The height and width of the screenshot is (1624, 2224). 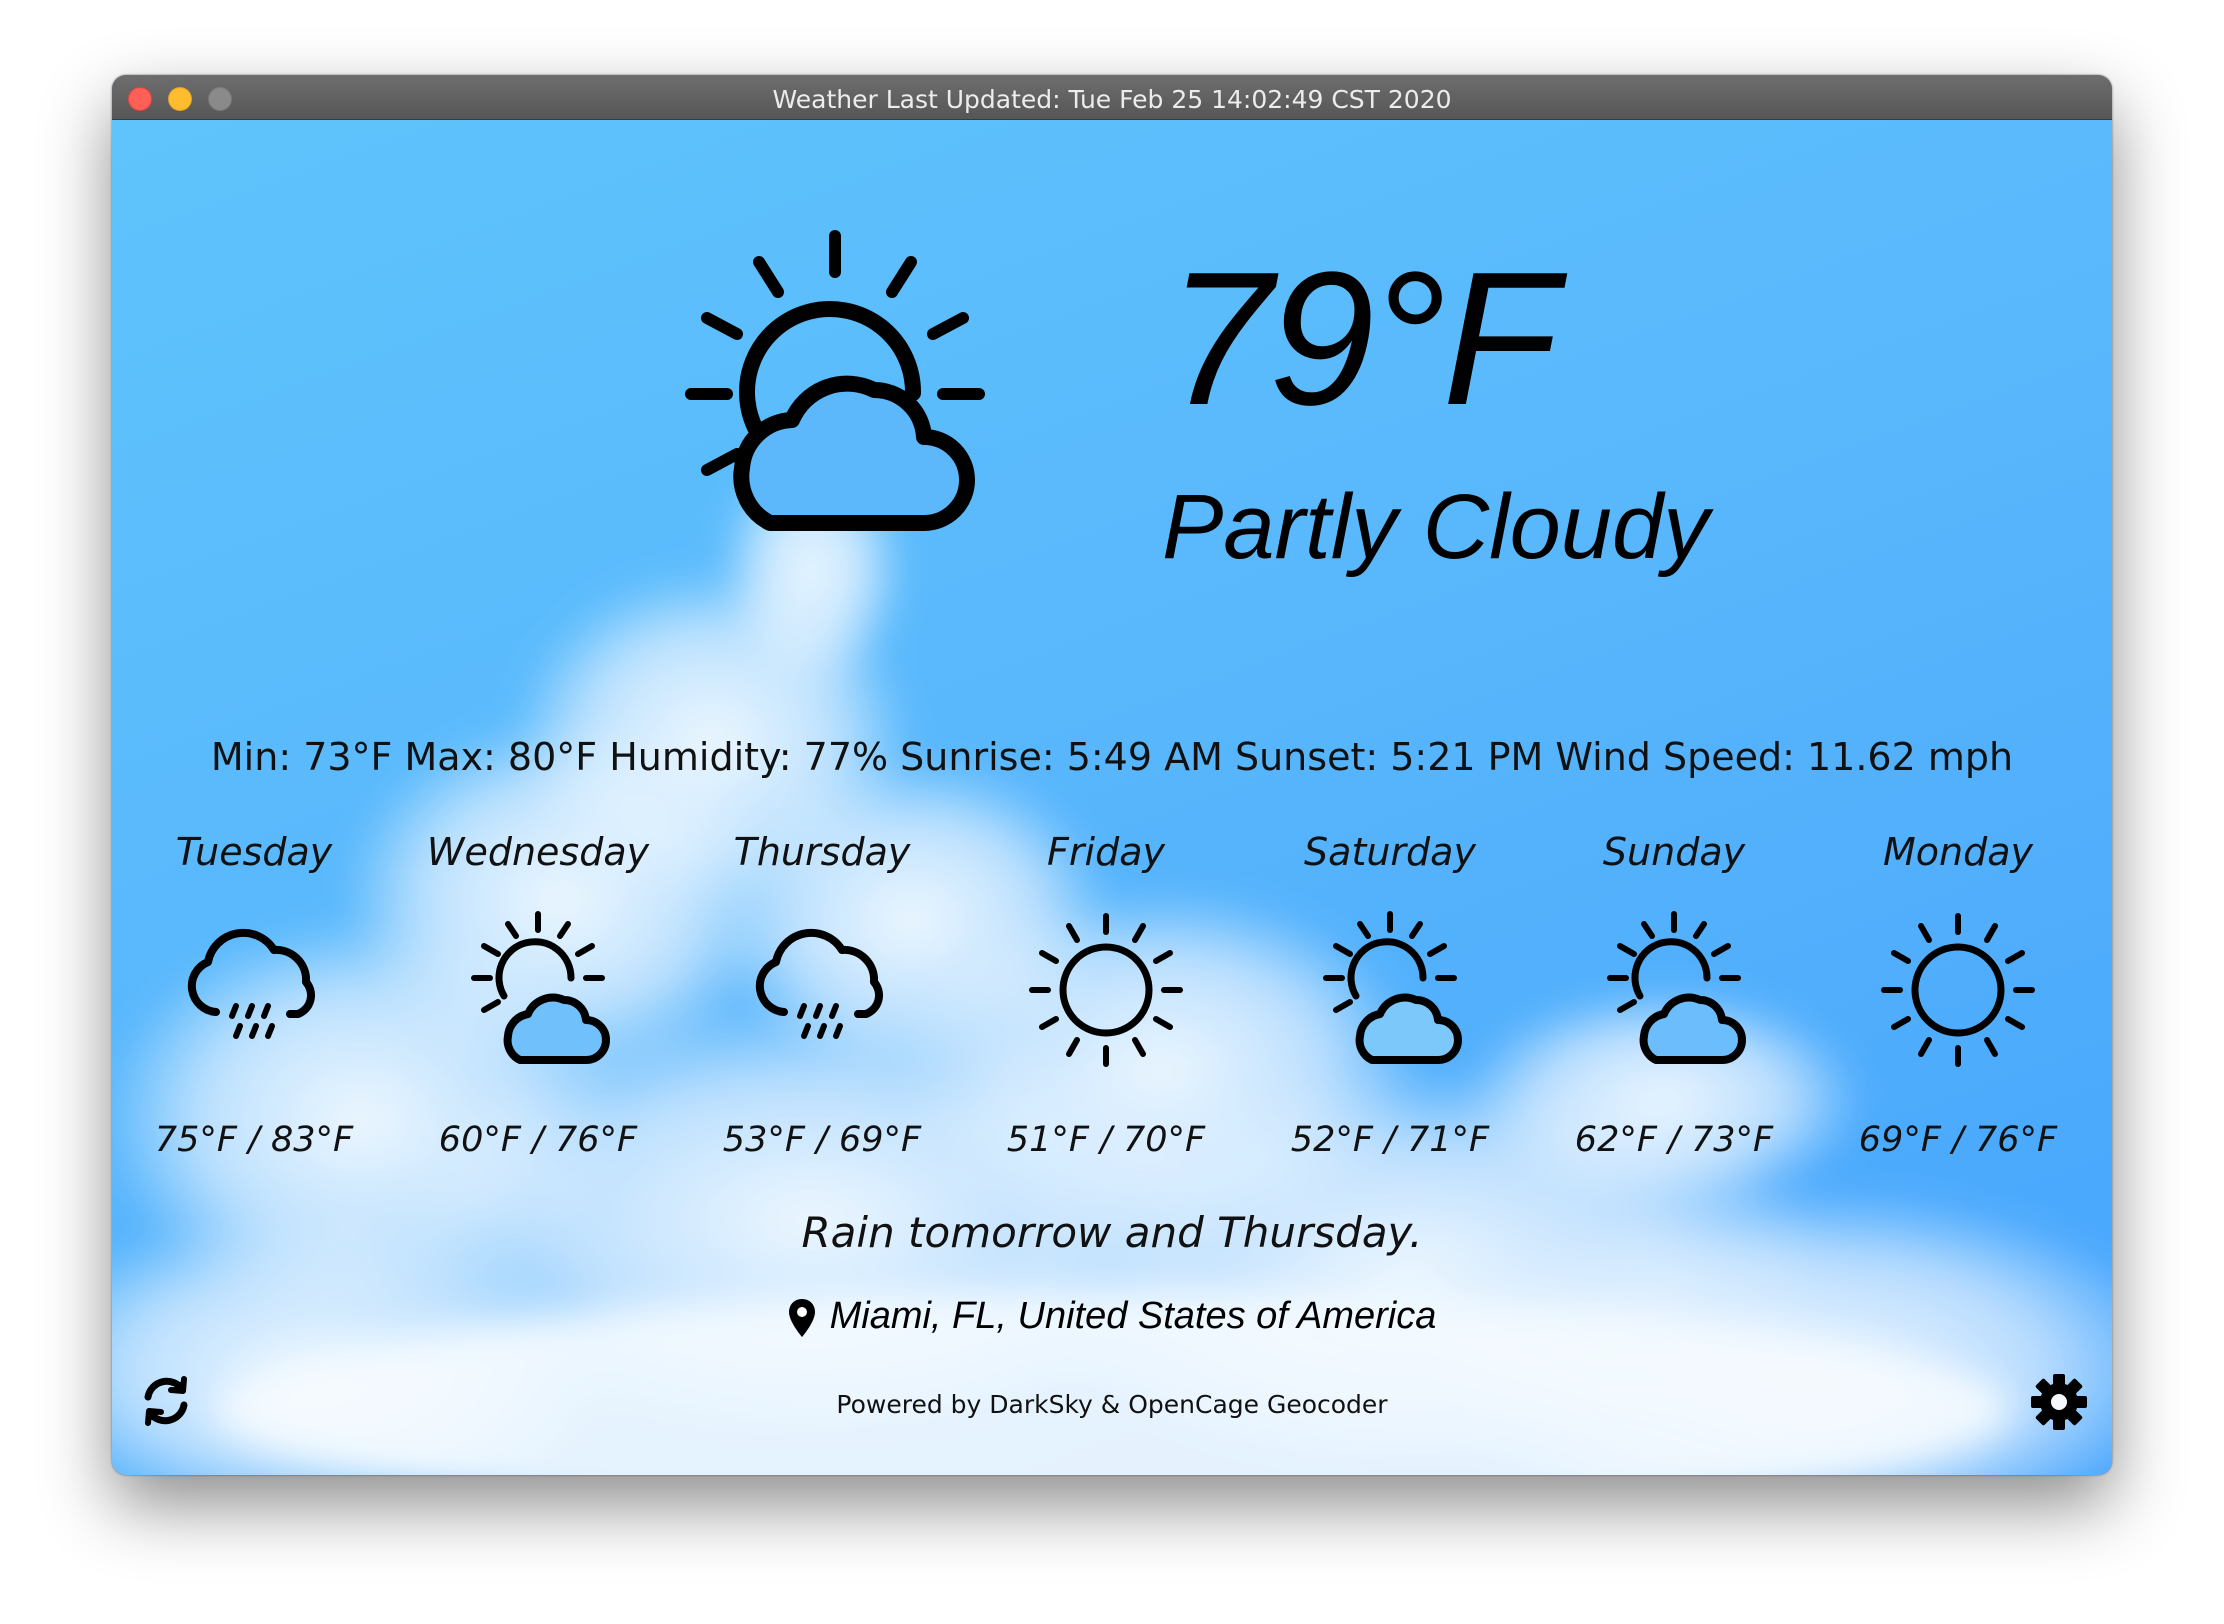 I want to click on forecast-day-name: Thursday, so click(x=822, y=852).